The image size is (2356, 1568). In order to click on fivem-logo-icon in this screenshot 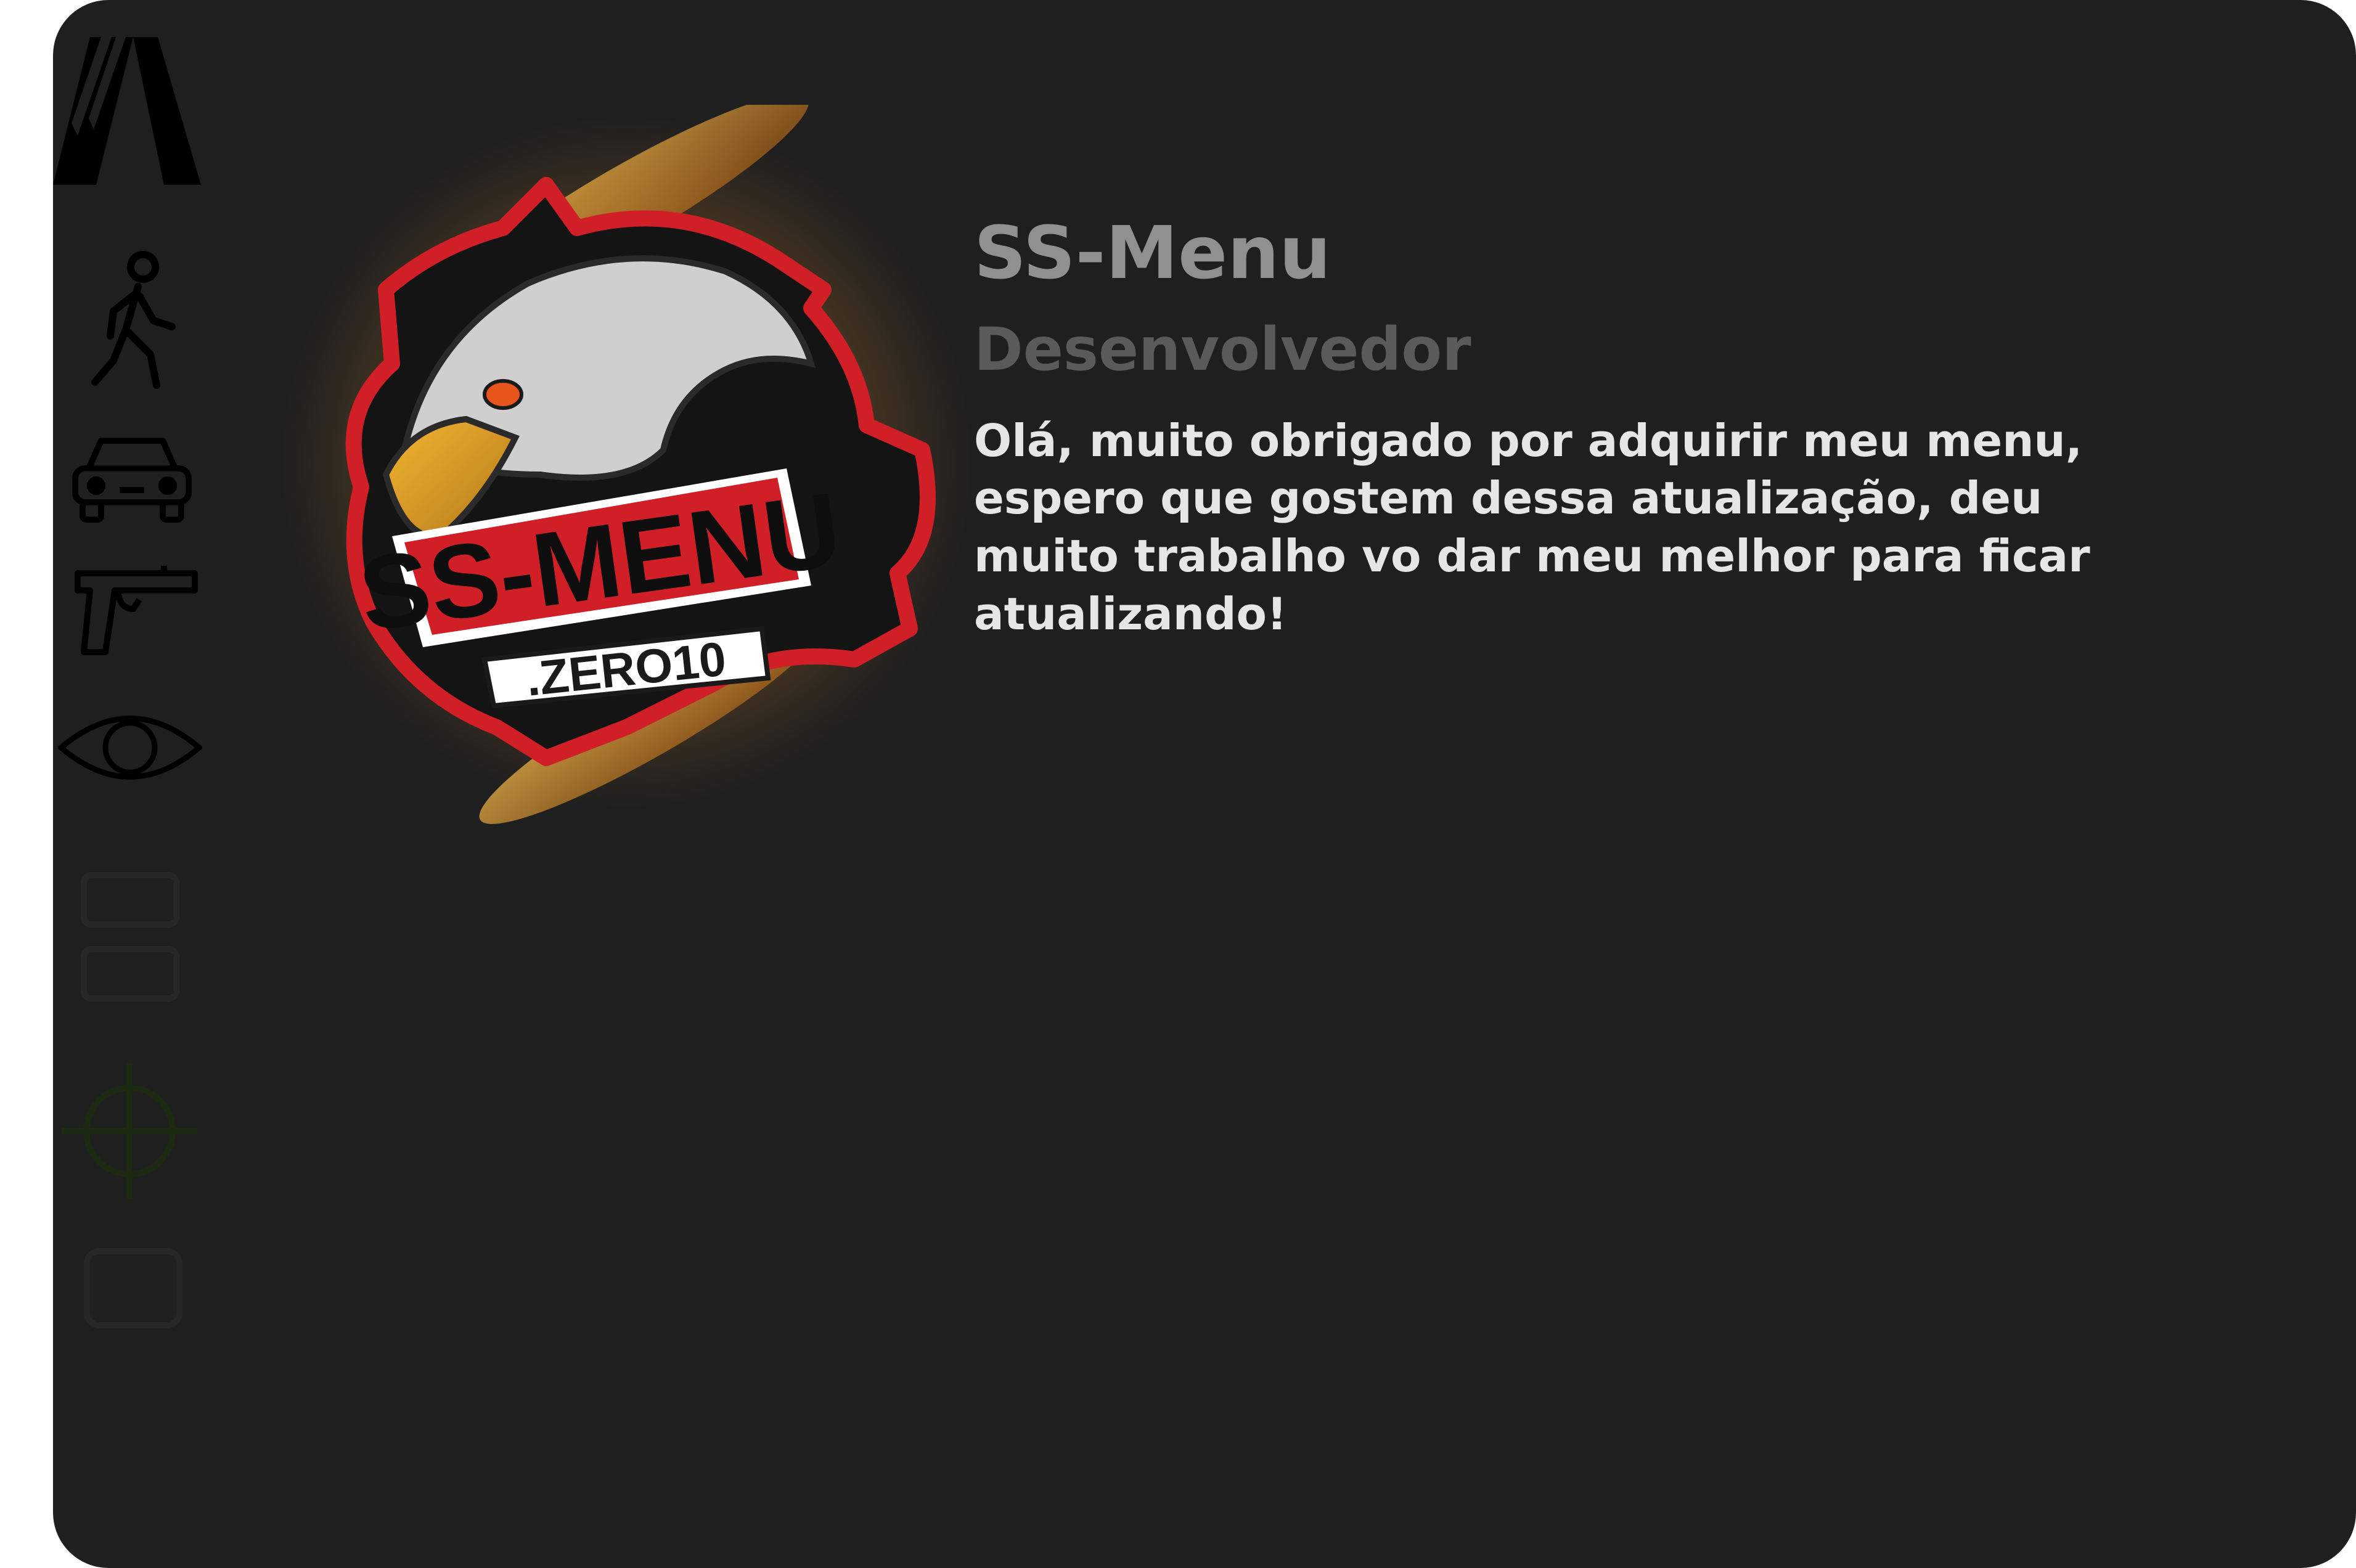, I will do `click(127, 111)`.